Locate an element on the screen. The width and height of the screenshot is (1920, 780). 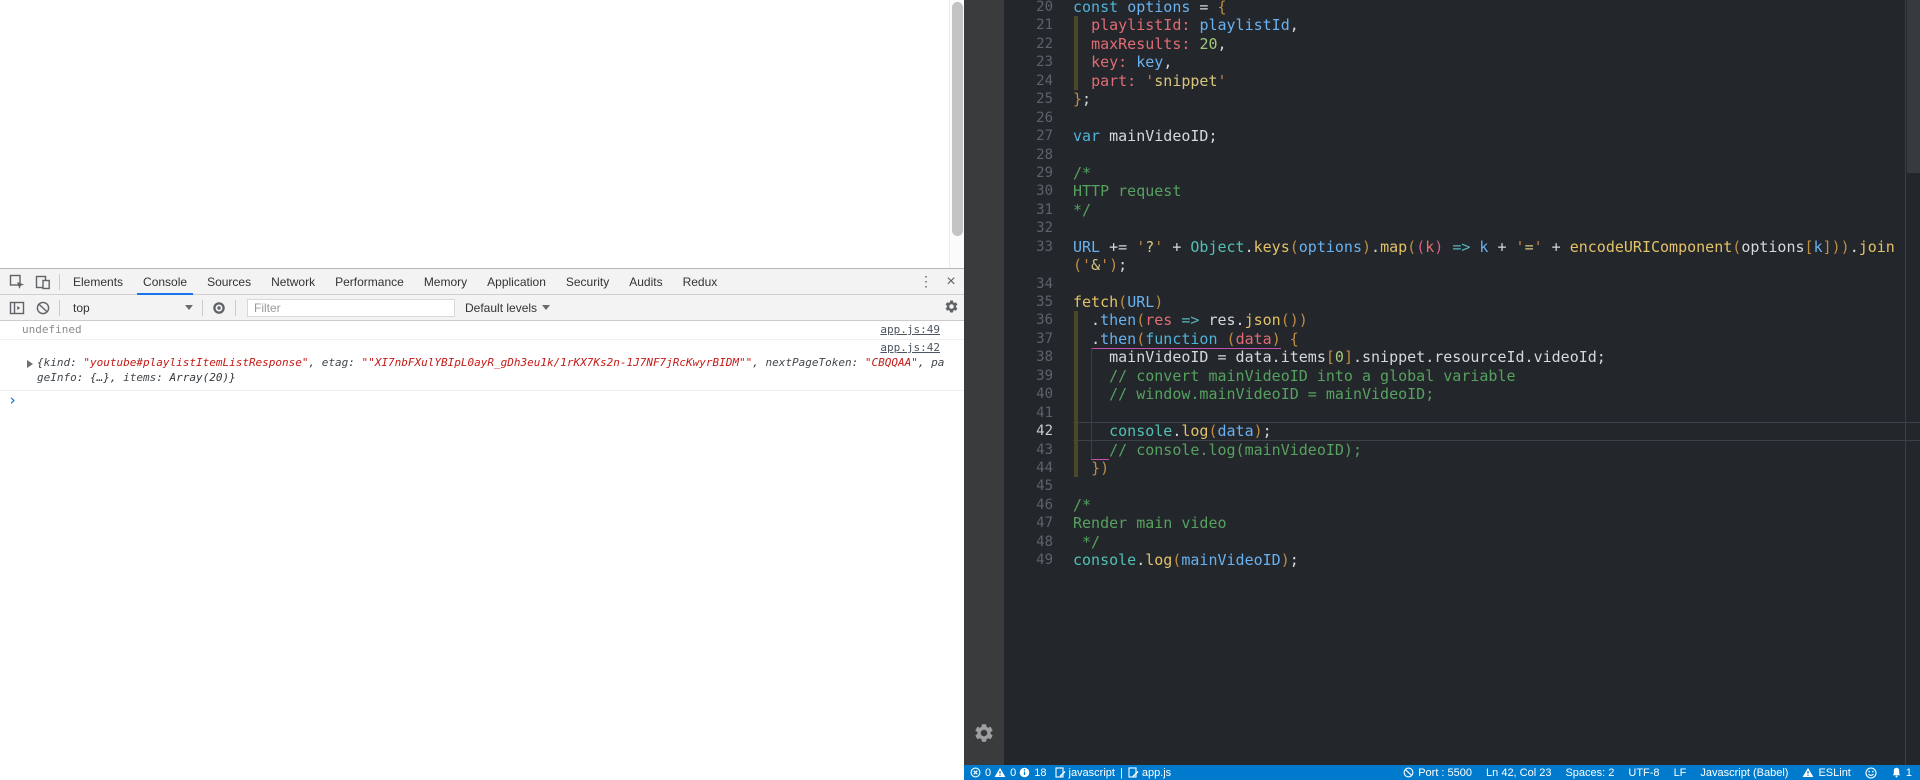
tab-network: Network is located at coordinates (293, 282).